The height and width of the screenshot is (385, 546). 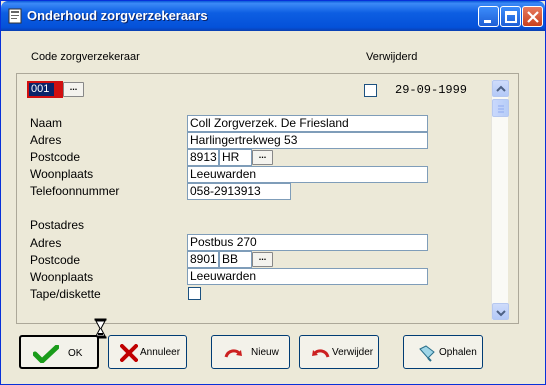 I want to click on tape-diskette-checkbox, so click(x=194, y=293).